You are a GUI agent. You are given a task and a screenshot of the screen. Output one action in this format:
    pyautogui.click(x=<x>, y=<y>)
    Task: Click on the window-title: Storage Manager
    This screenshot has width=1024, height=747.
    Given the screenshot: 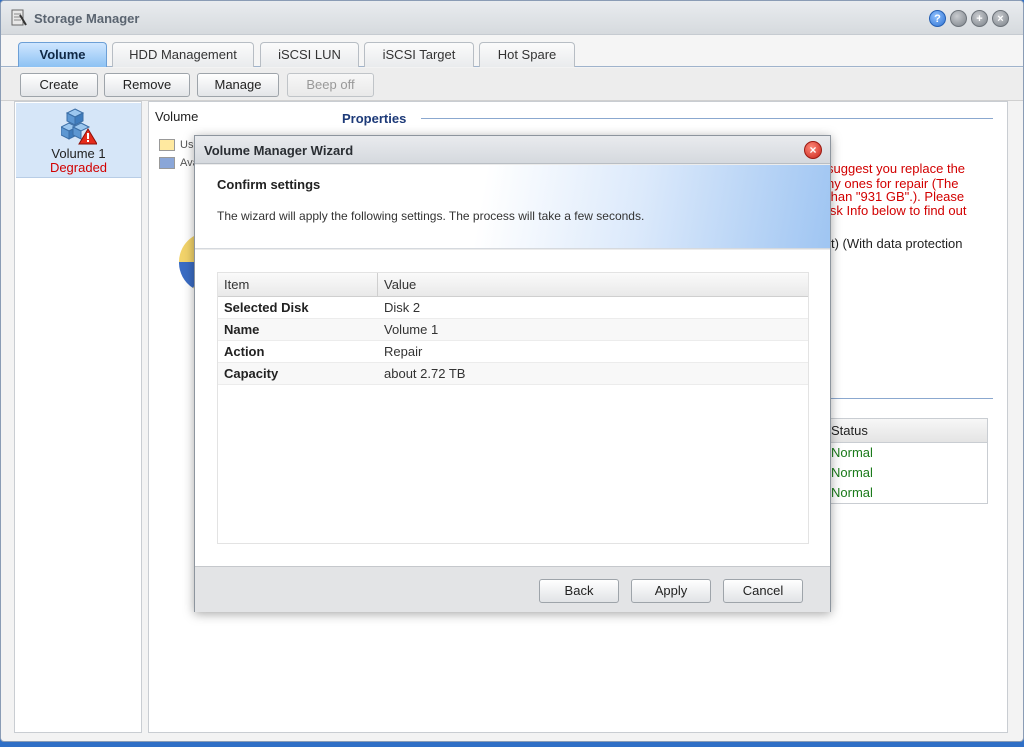 What is the action you would take?
    pyautogui.click(x=87, y=18)
    